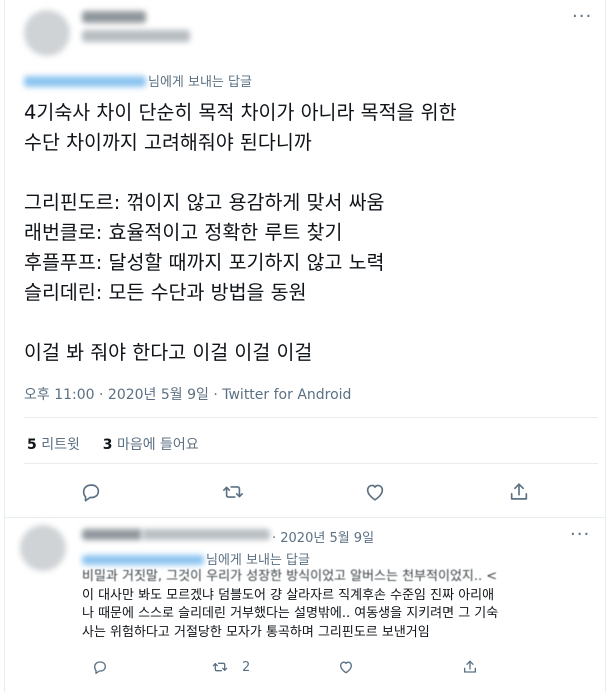 The width and height of the screenshot is (611, 692). Describe the element at coordinates (114, 17) in the screenshot. I see `user-name` at that location.